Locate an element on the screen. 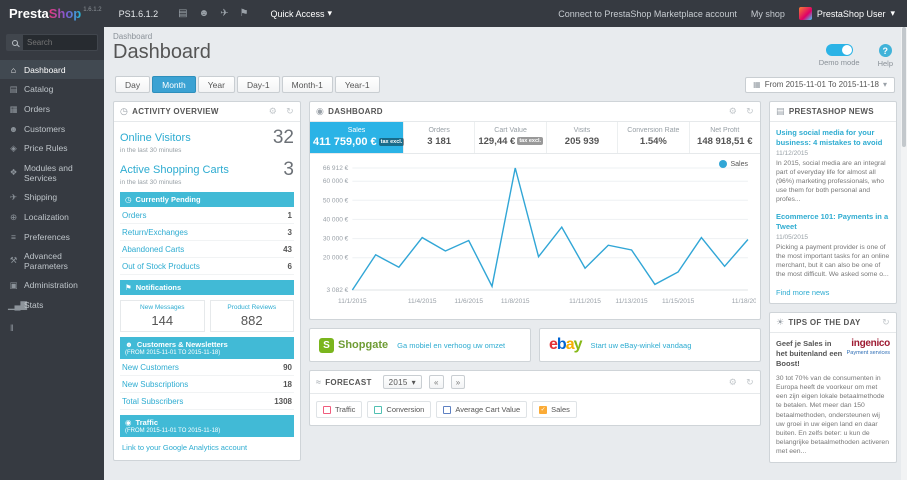  sidebar-item-preferences: ≡ Preferences is located at coordinates (52, 236).